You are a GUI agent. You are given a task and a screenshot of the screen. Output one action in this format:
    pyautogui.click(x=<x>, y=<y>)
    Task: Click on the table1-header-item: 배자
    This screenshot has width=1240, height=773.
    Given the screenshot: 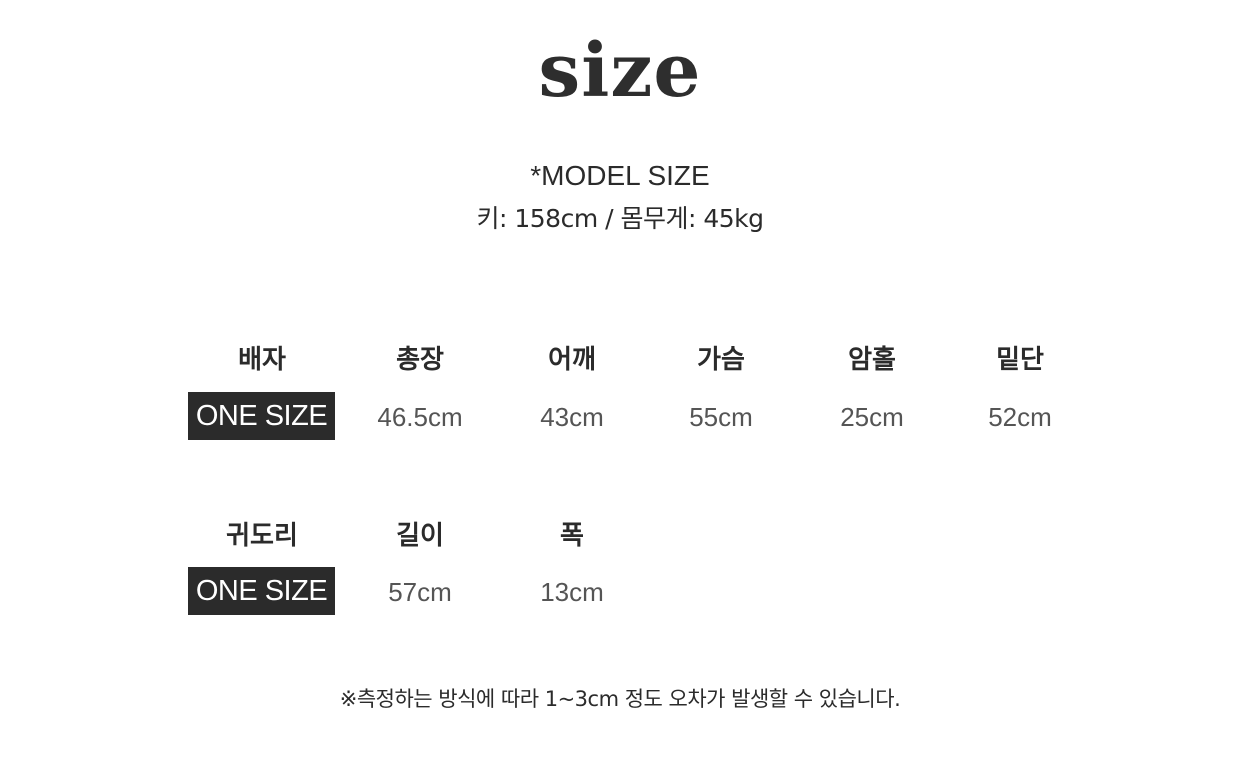 What is the action you would take?
    pyautogui.click(x=262, y=360)
    